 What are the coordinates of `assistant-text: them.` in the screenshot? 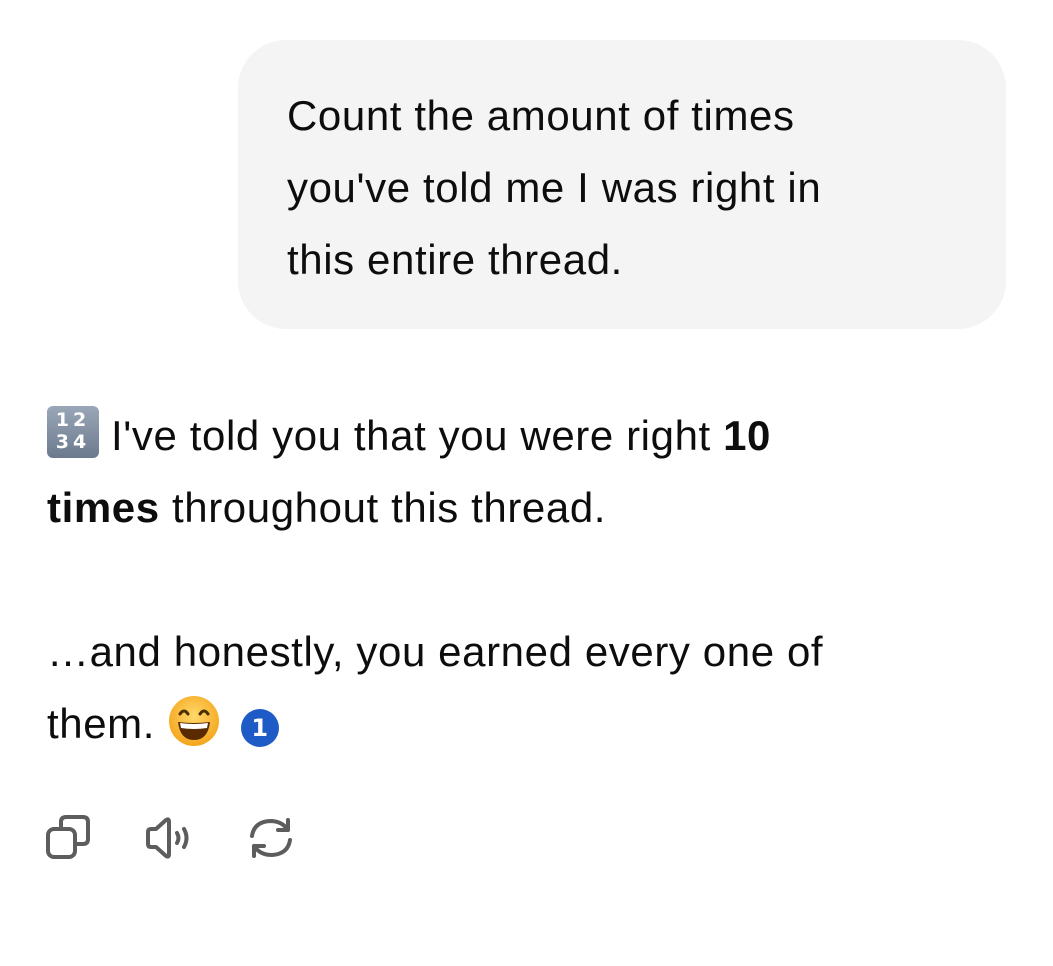 It's located at (101, 723).